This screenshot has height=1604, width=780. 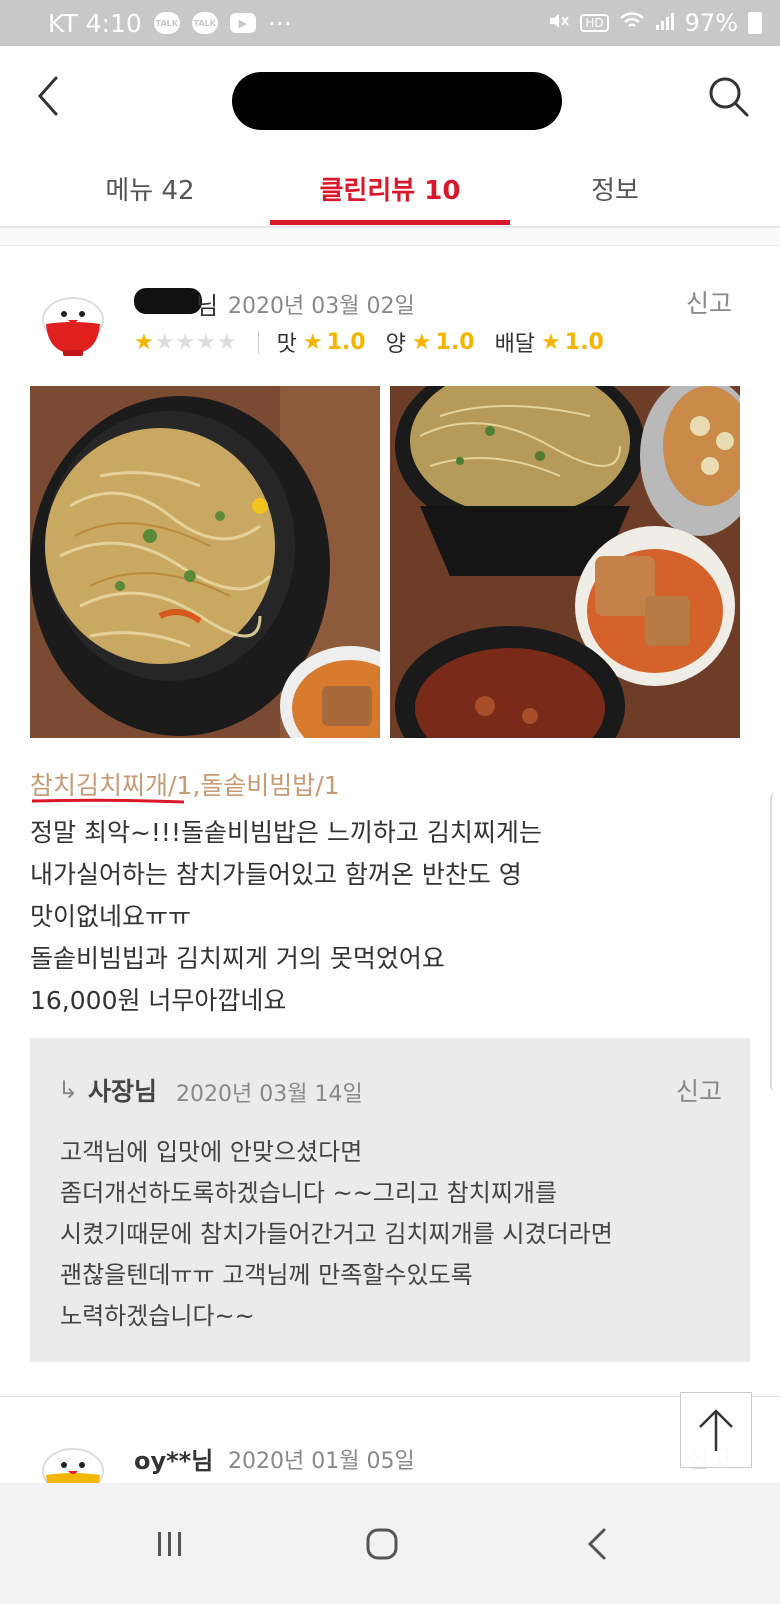 What do you see at coordinates (711, 23) in the screenshot?
I see `battery-percent: 97%` at bounding box center [711, 23].